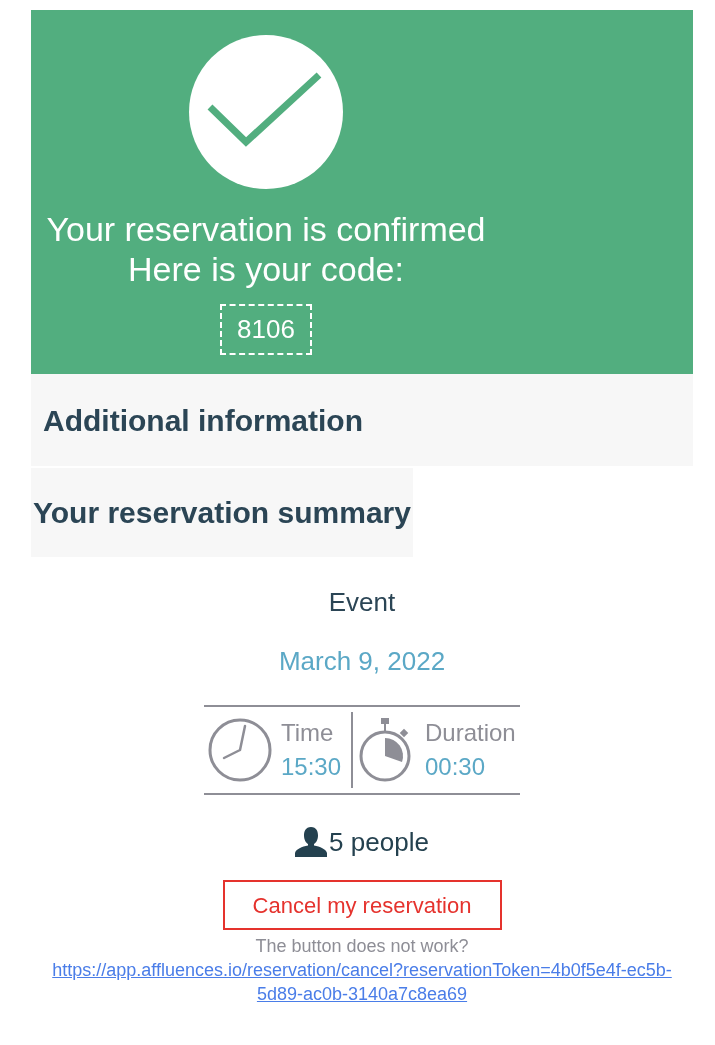 This screenshot has width=715, height=1045. Describe the element at coordinates (266, 112) in the screenshot. I see `check-circle-icon` at that location.